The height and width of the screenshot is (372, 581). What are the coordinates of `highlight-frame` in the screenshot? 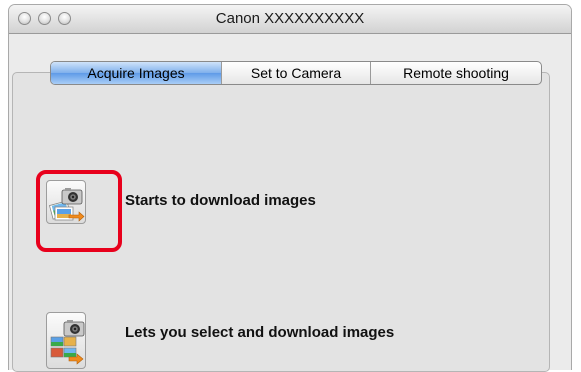 It's located at (79, 211).